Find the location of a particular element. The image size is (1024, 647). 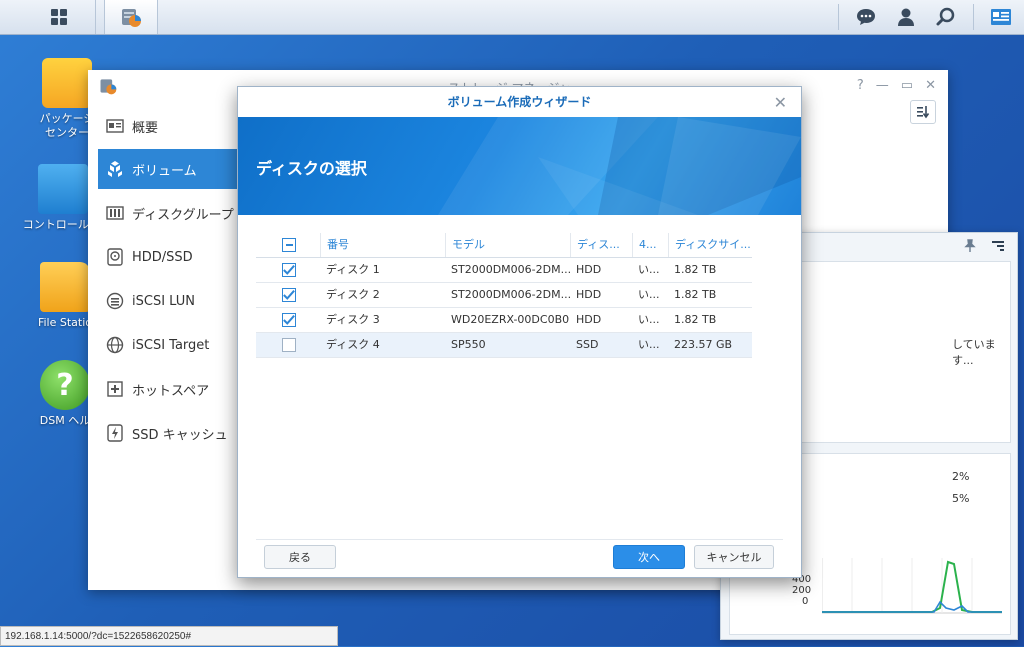

cell-size: 223.57 GB is located at coordinates (703, 344).